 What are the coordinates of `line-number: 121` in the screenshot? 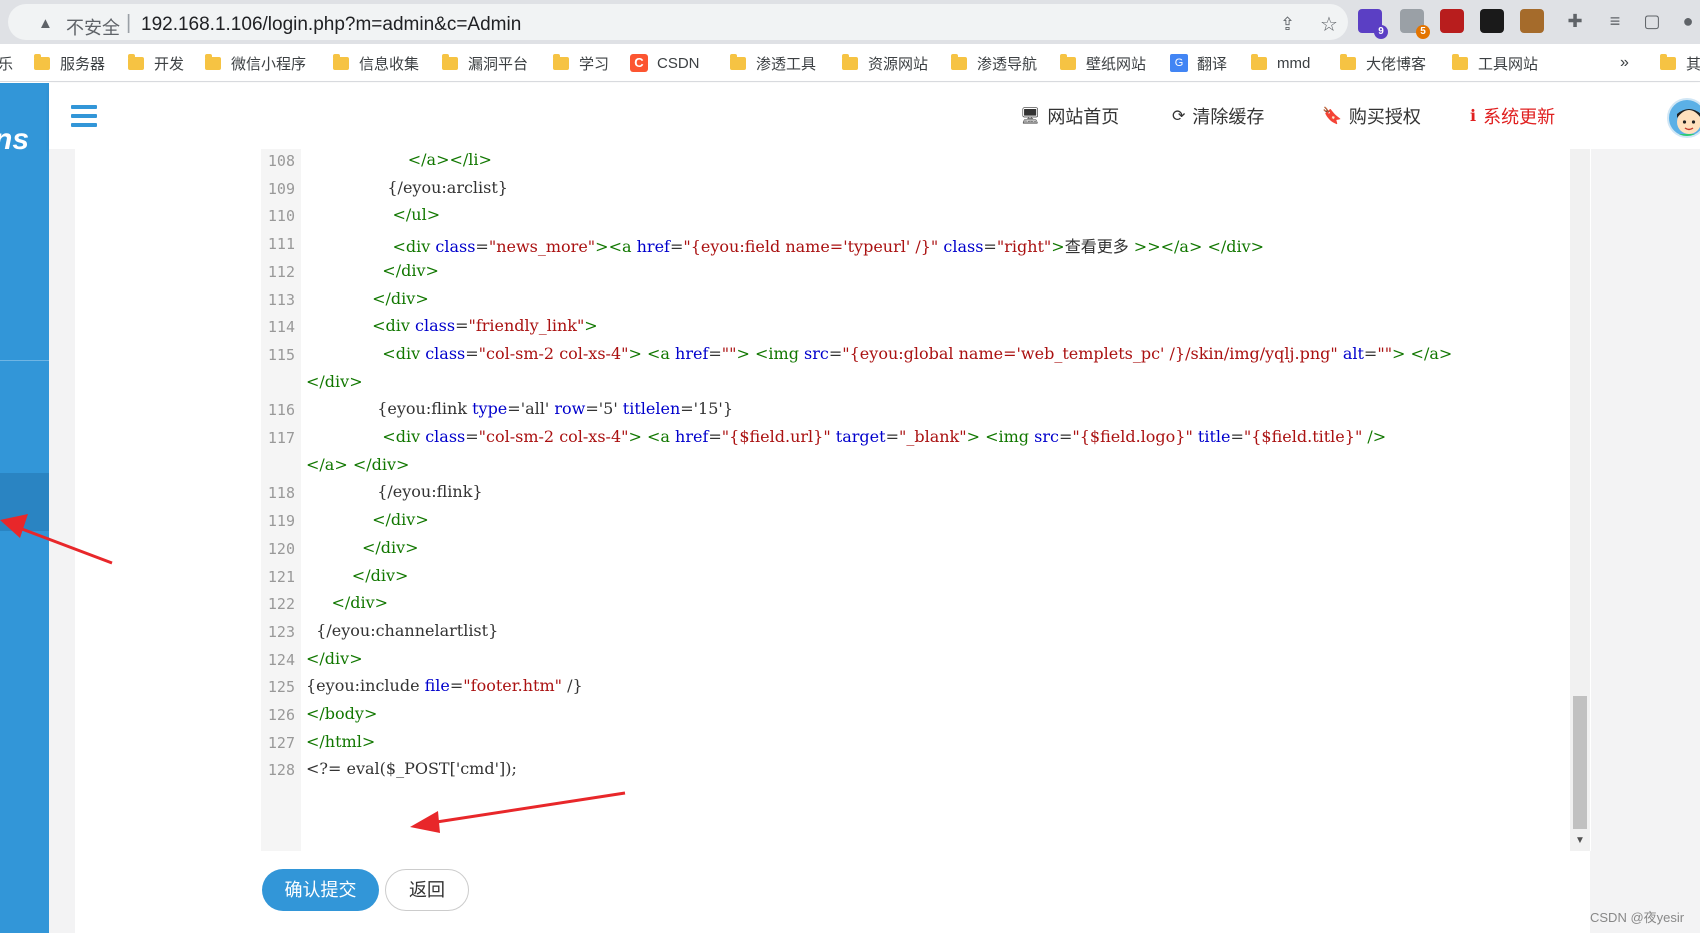 It's located at (281, 576).